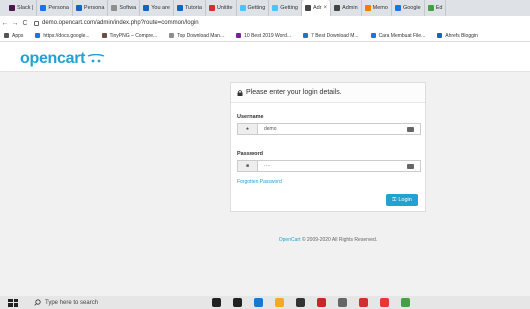  I want to click on browser-tab: Softwa, so click(124, 8).